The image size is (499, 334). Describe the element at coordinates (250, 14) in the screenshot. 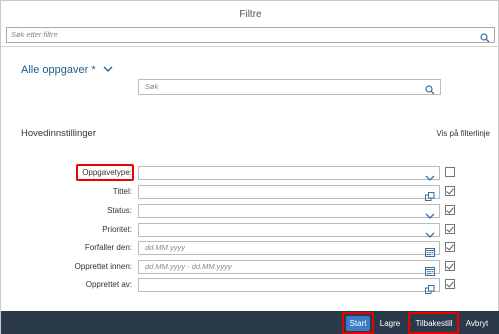

I see `dialog-title: Filtre` at that location.